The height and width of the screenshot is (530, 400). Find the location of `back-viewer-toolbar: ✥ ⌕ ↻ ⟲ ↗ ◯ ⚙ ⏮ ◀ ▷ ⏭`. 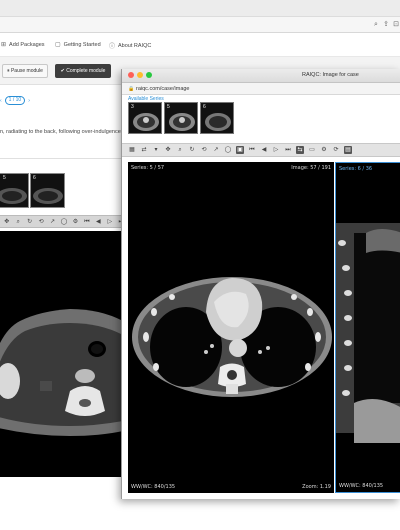

back-viewer-toolbar: ✥ ⌕ ↻ ⟲ ↗ ◯ ⚙ ⏮ ◀ ▷ ⏭ is located at coordinates (62, 221).